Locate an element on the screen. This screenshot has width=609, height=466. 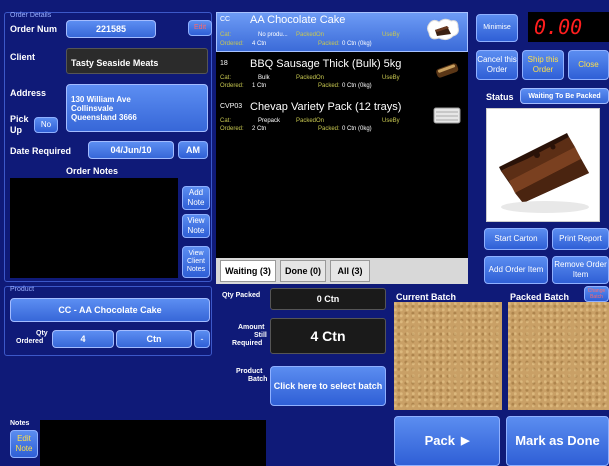
packed-batch-area is located at coordinates (558, 356).